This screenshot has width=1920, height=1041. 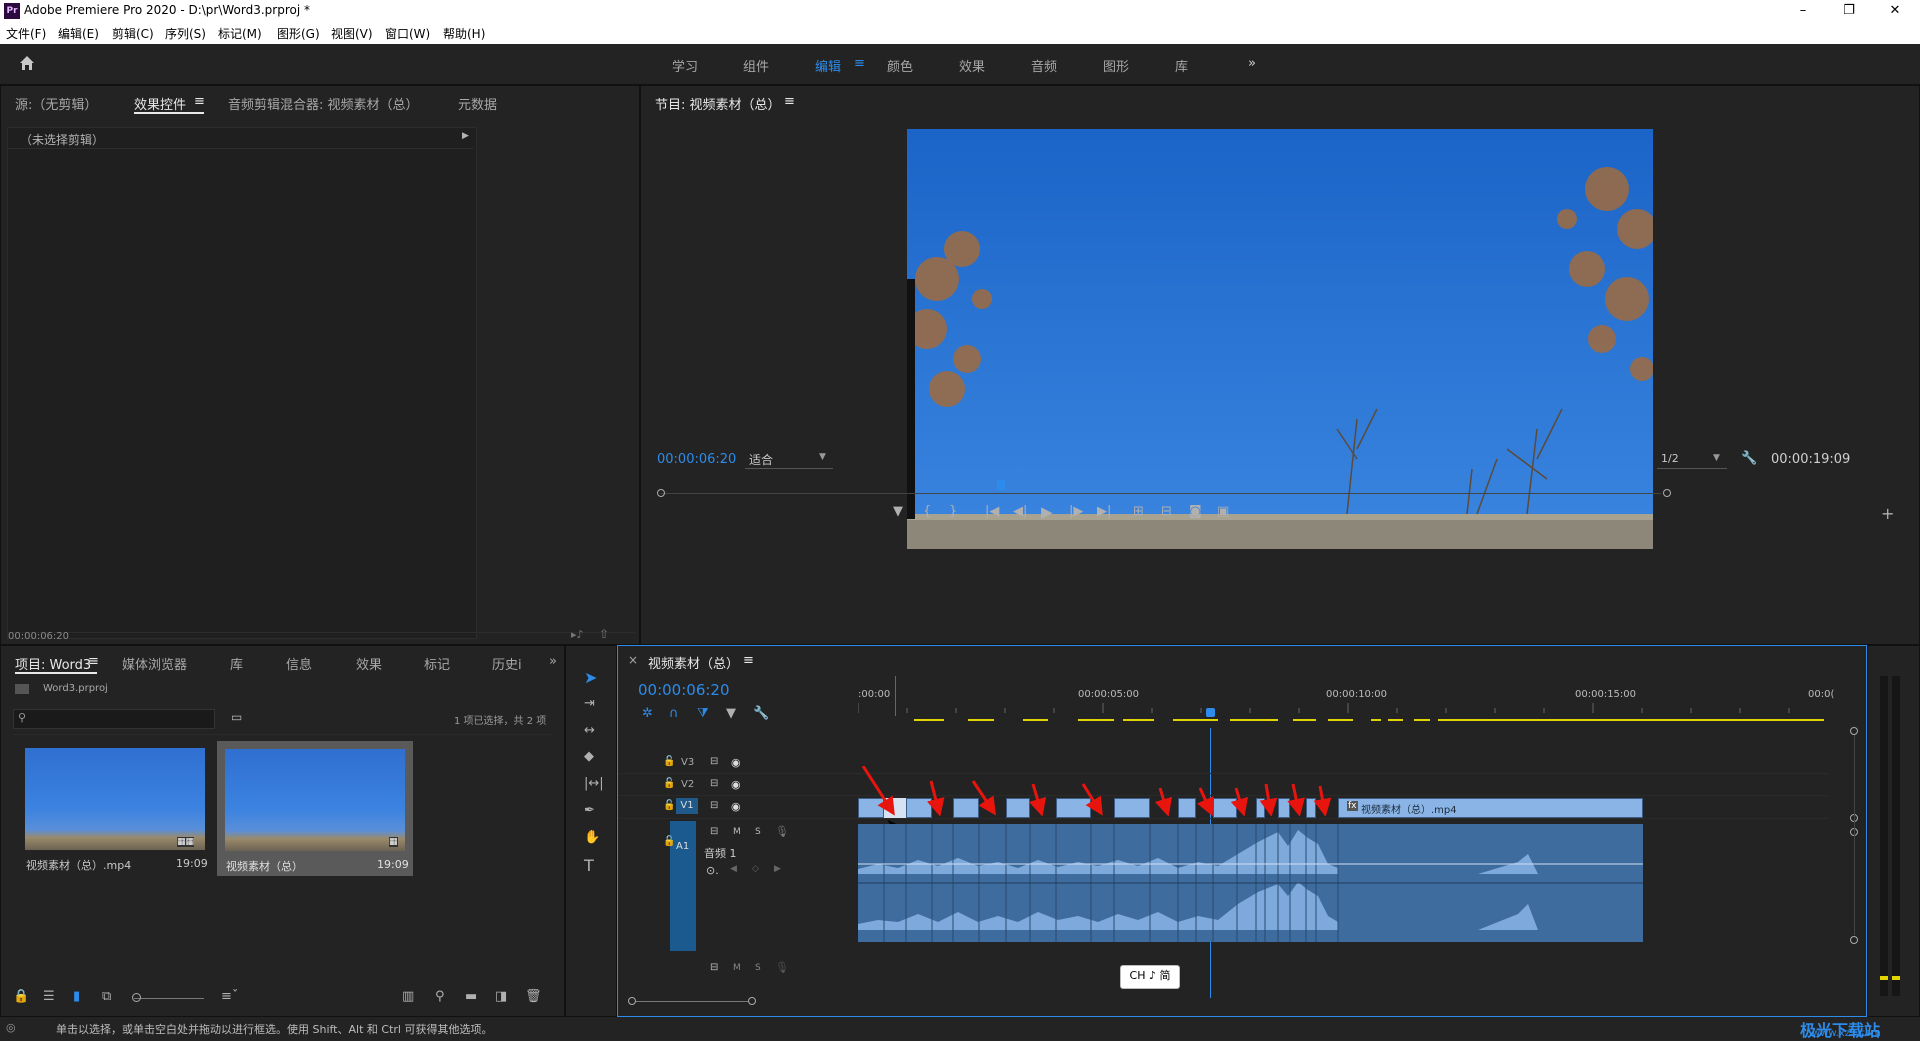 I want to click on snap-icon: ∩, so click(x=674, y=713).